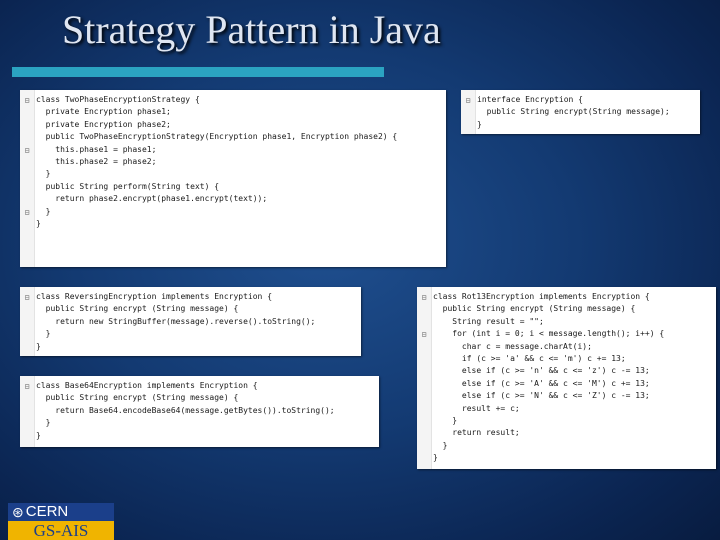  I want to click on code-line: char c = message.charAt(i);, so click(512, 346).